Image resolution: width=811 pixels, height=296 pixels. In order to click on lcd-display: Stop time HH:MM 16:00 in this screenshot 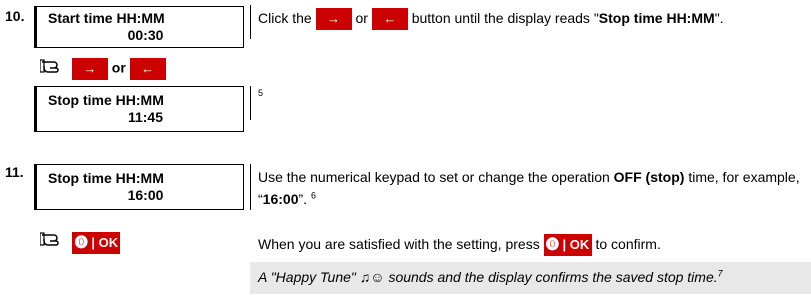, I will do `click(139, 187)`.